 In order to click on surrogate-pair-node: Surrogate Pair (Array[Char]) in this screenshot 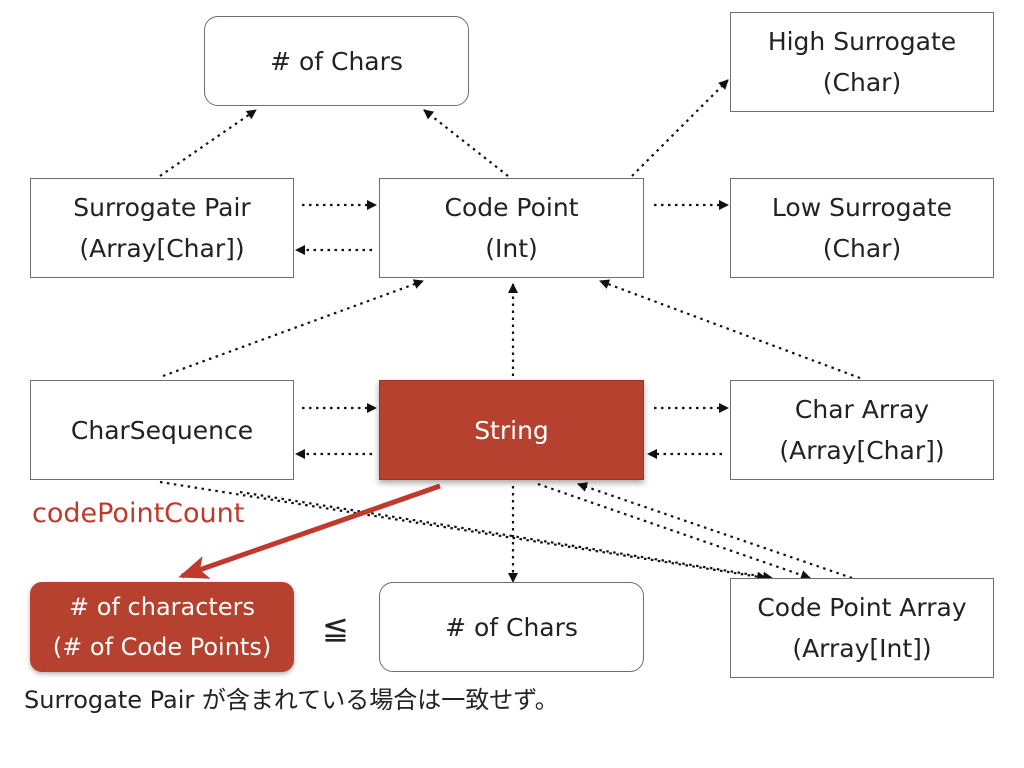, I will do `click(162, 228)`.